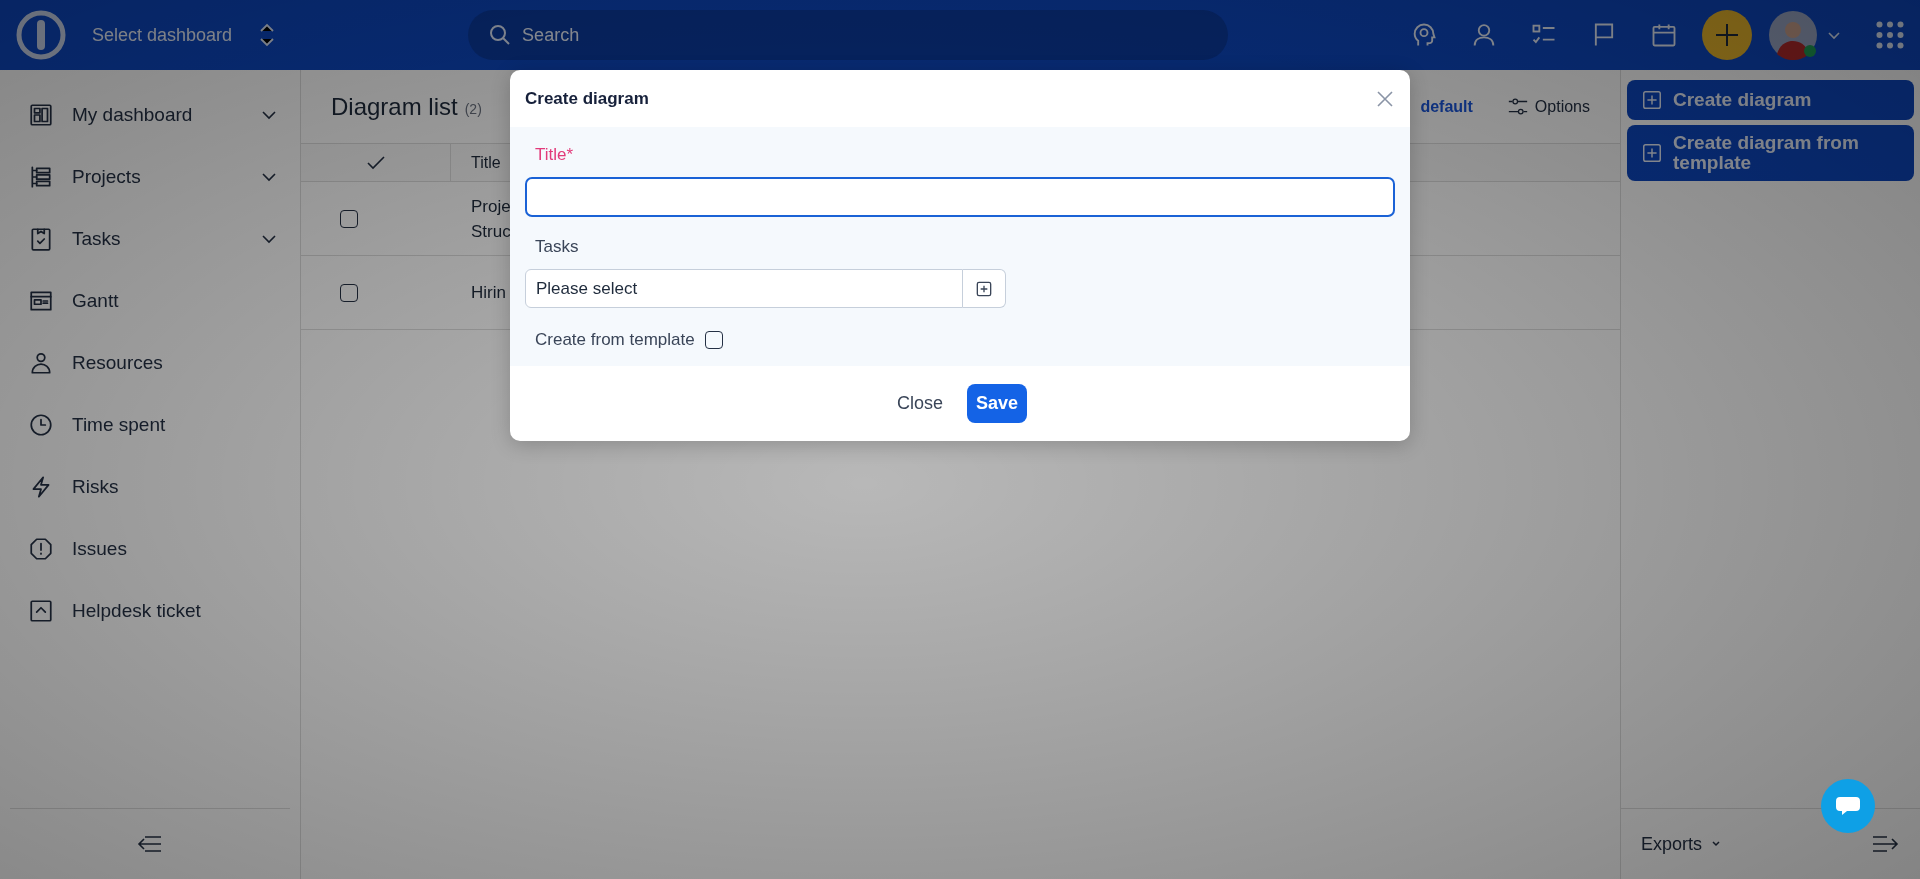 This screenshot has height=879, width=1920. What do you see at coordinates (41, 425) in the screenshot?
I see `clock-icon` at bounding box center [41, 425].